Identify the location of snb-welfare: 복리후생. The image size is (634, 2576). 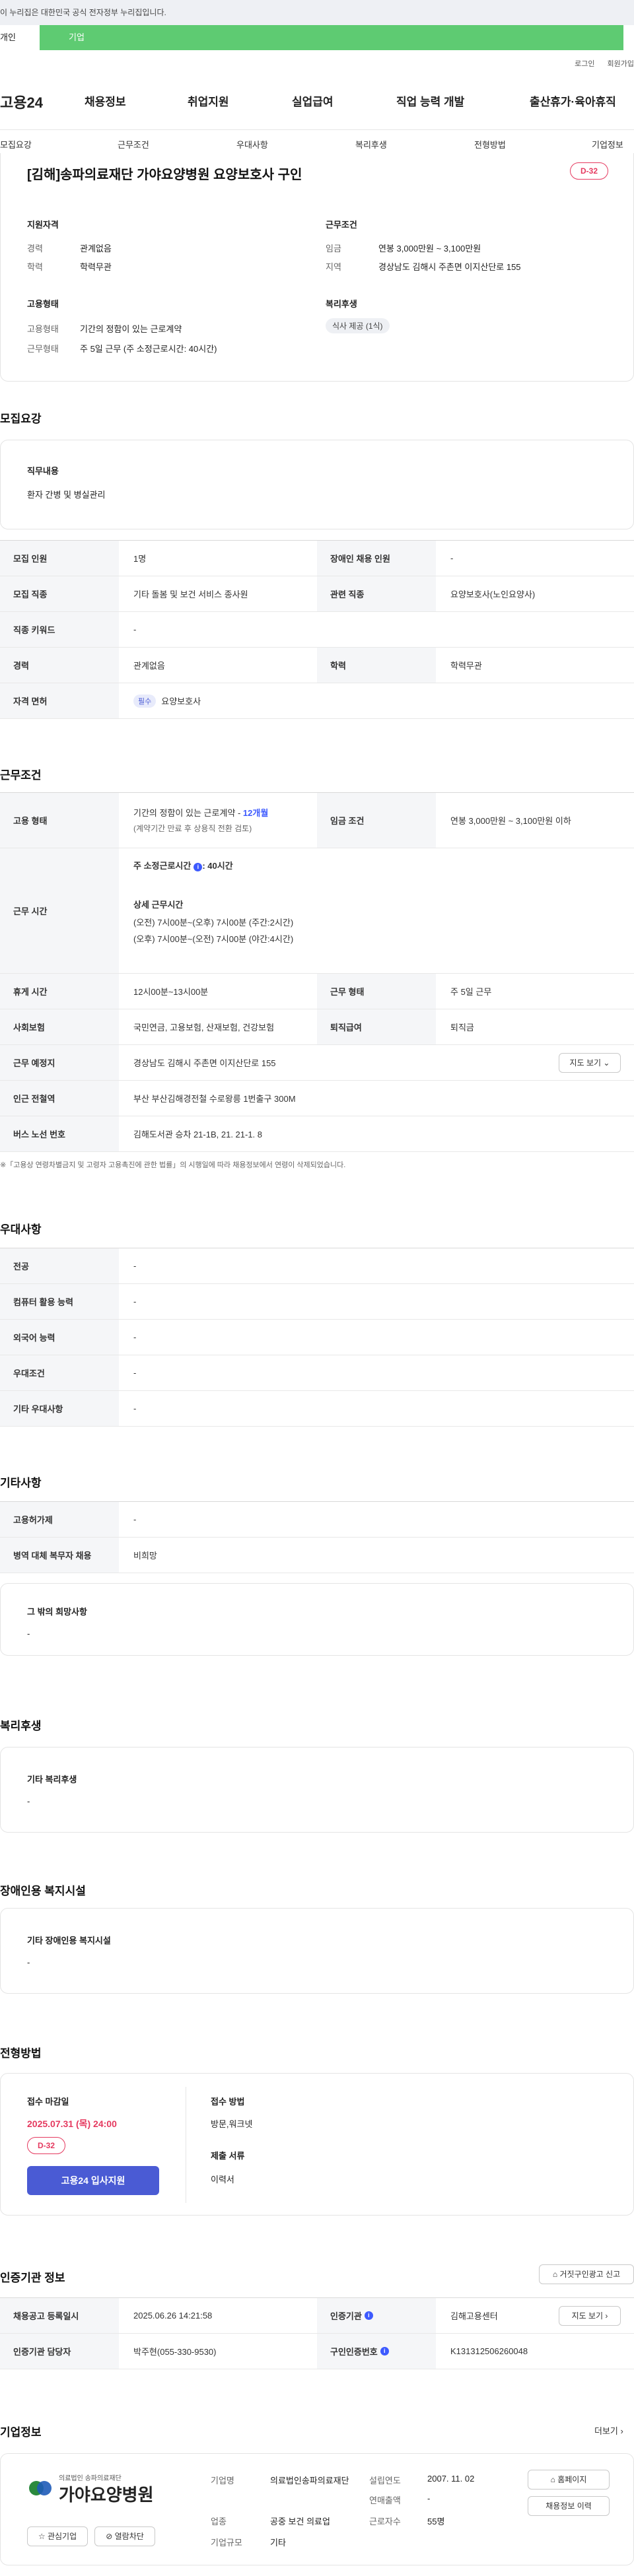
(371, 144).